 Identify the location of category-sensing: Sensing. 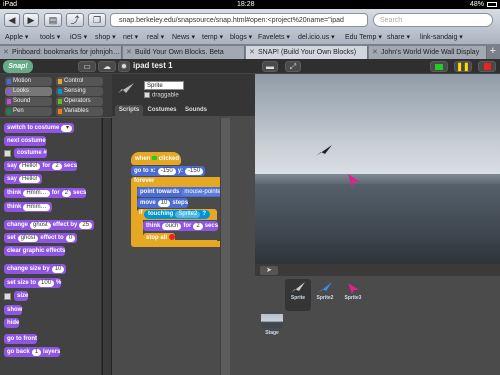
(79, 91).